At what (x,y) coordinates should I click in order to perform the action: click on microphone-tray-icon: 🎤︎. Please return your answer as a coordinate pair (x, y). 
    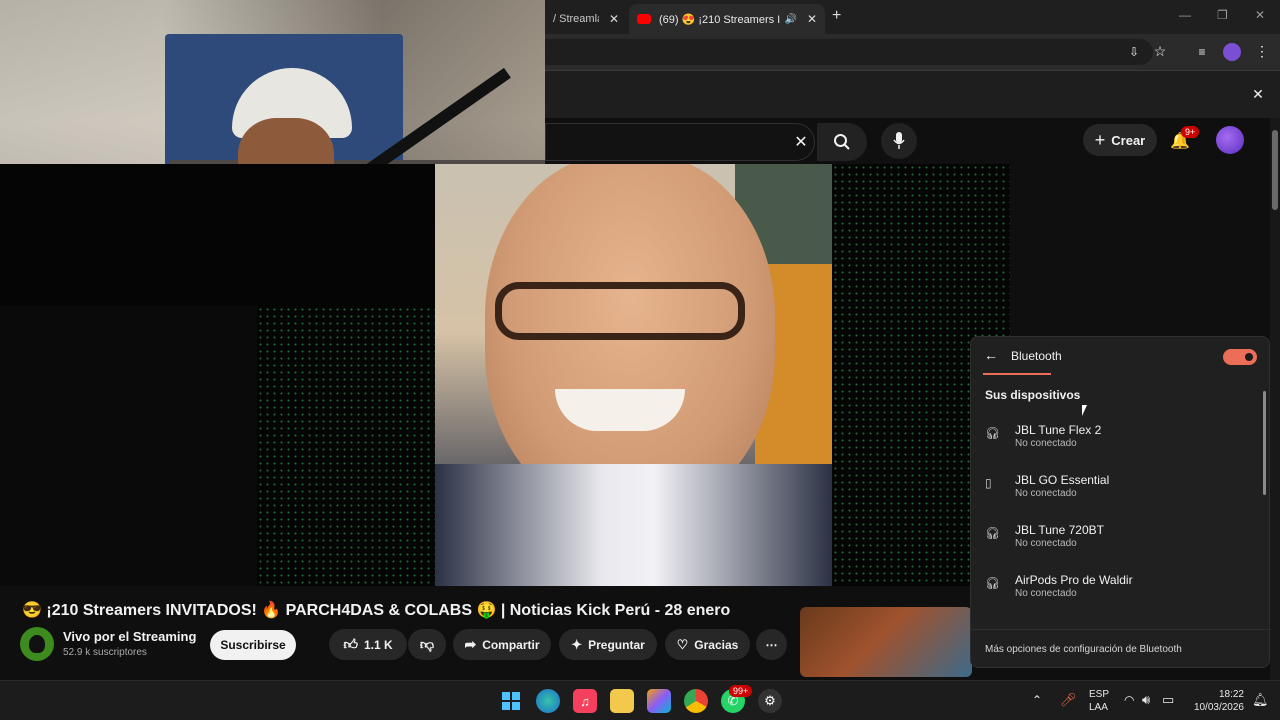
    Looking at the image, I should click on (1068, 700).